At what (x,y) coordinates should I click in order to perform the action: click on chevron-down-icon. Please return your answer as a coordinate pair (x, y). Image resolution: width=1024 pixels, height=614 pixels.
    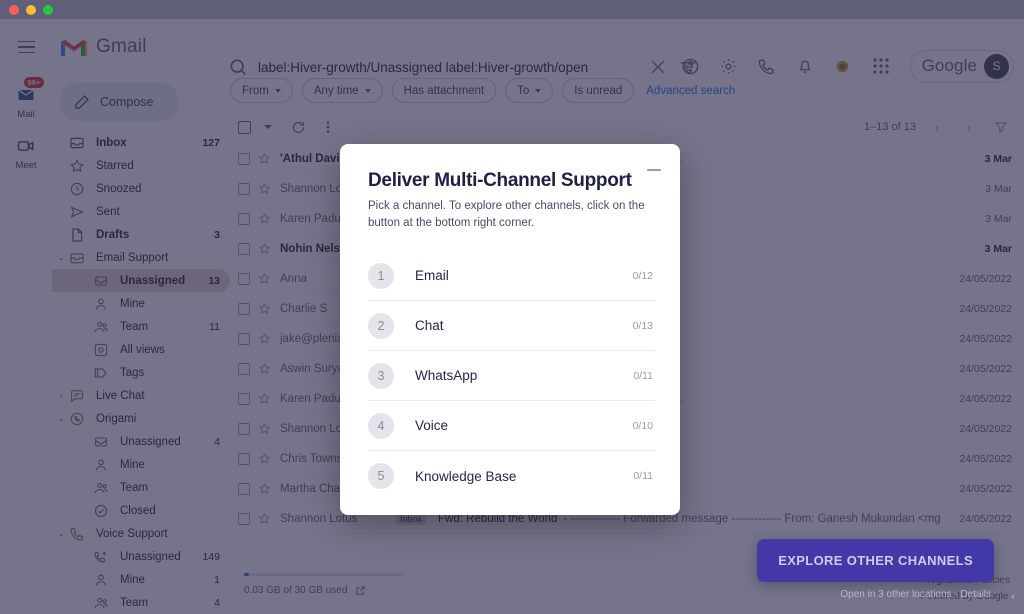
    Looking at the image, I should click on (268, 127).